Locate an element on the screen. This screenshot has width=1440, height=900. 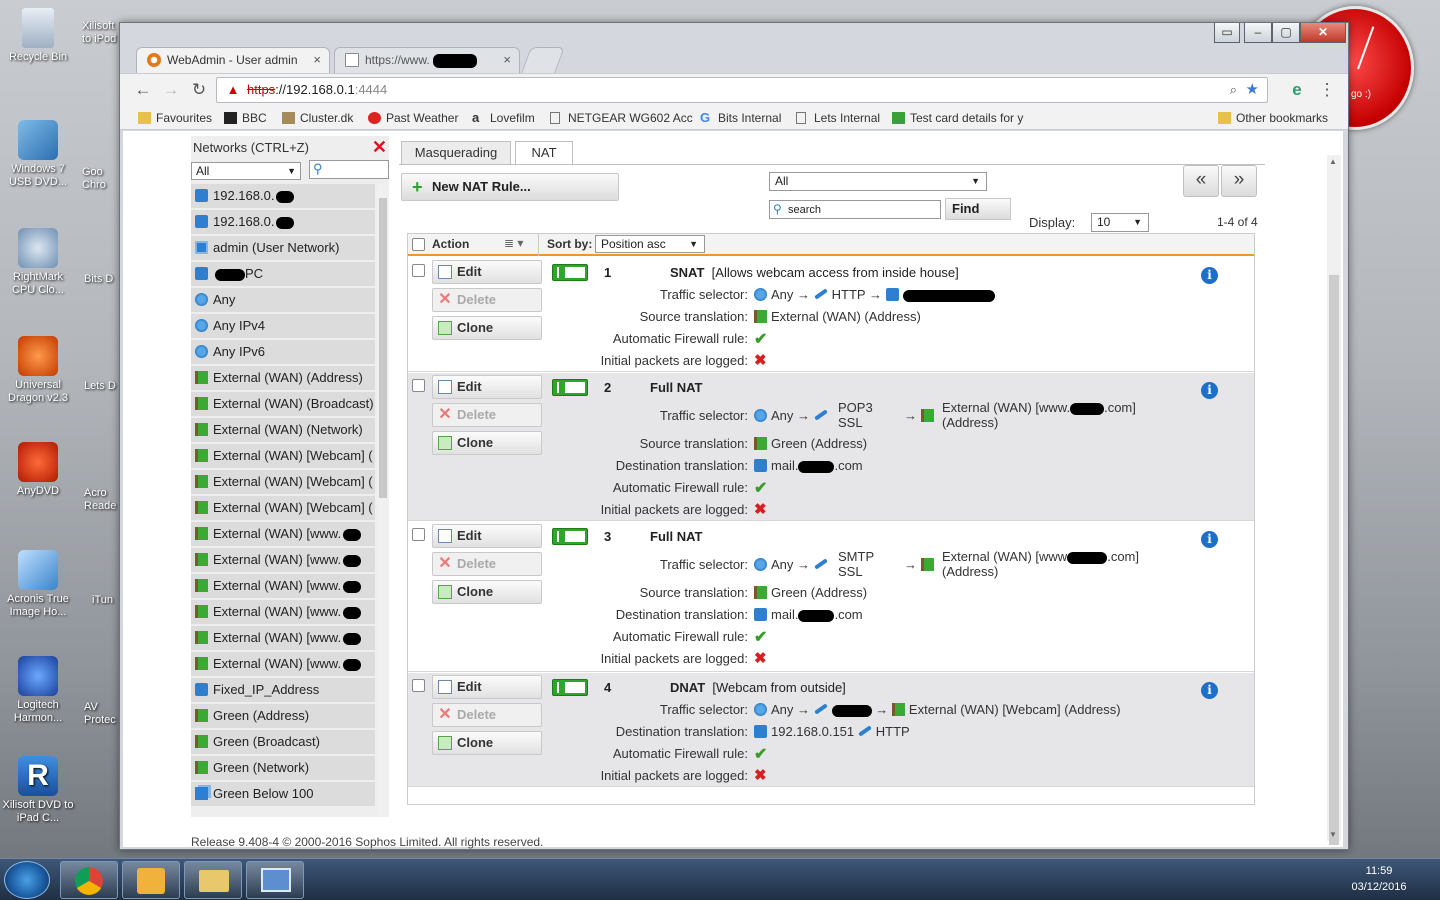
reload-icon: ↻ is located at coordinates (199, 90).